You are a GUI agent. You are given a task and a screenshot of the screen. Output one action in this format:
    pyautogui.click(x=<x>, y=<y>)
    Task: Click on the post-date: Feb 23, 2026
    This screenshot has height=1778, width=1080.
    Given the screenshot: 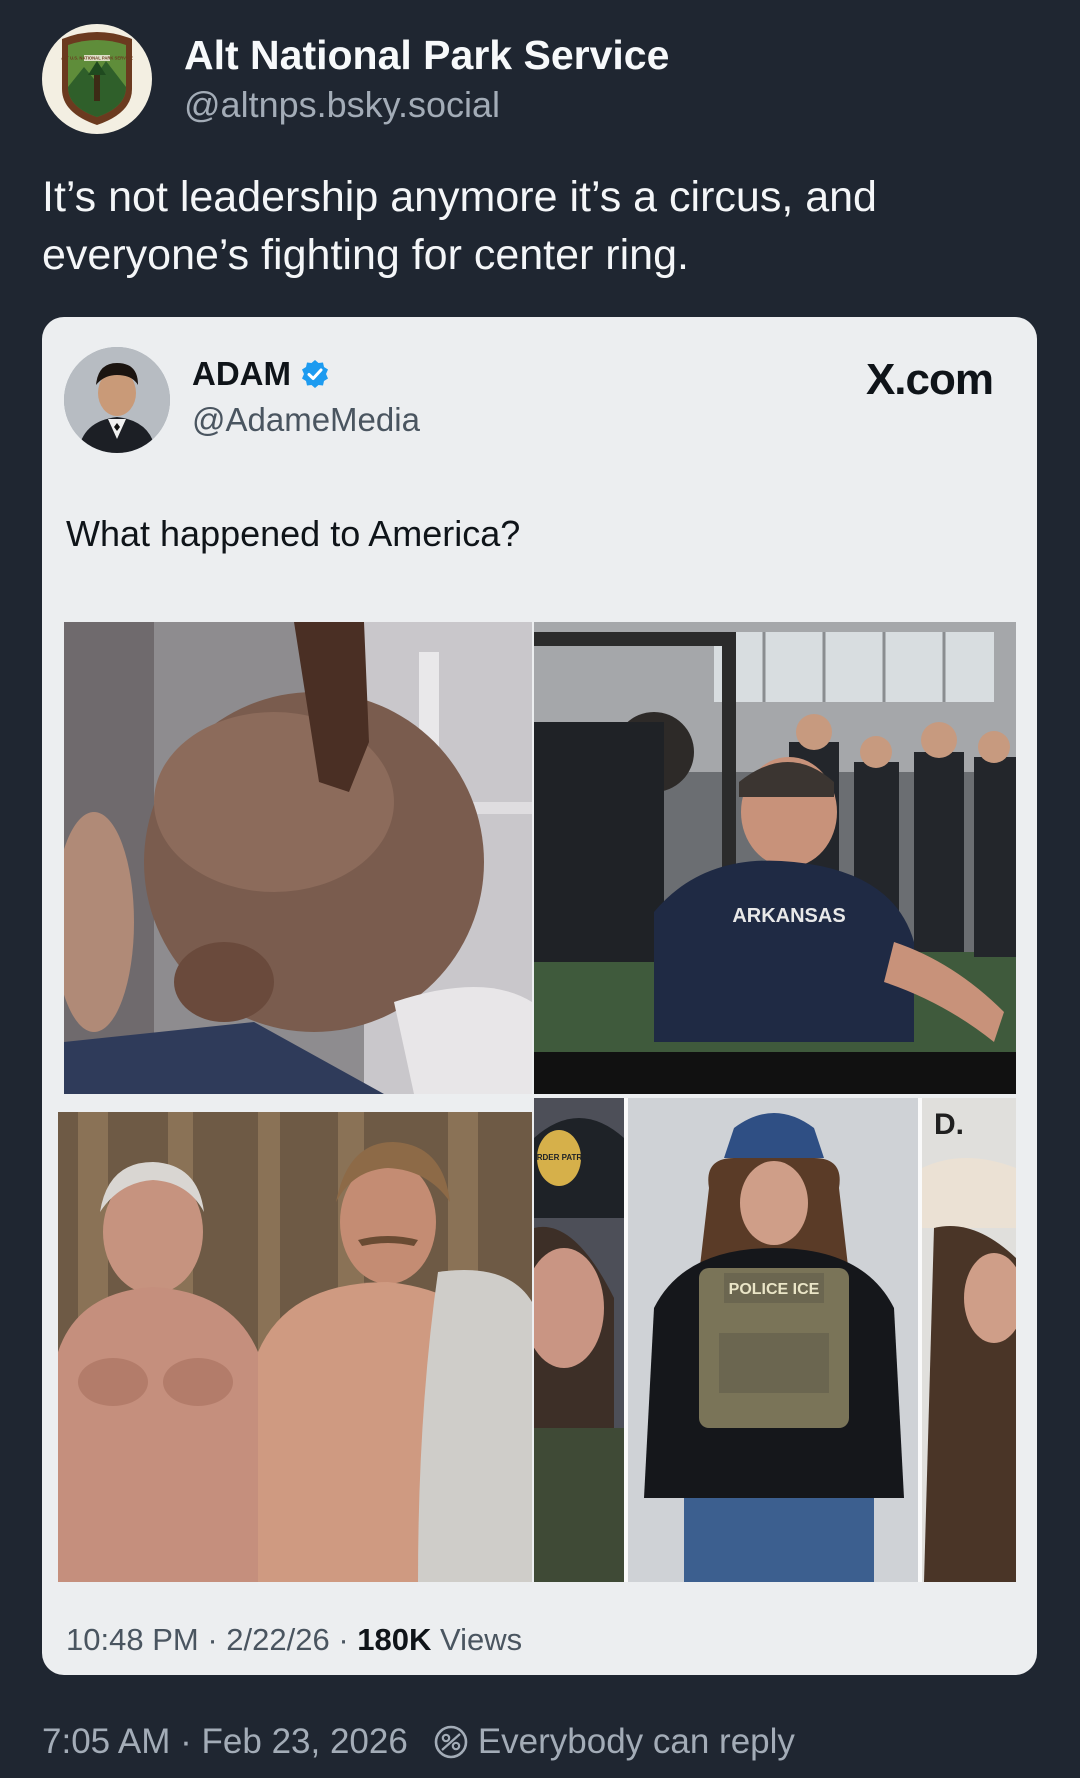 What is the action you would take?
    pyautogui.click(x=304, y=1741)
    